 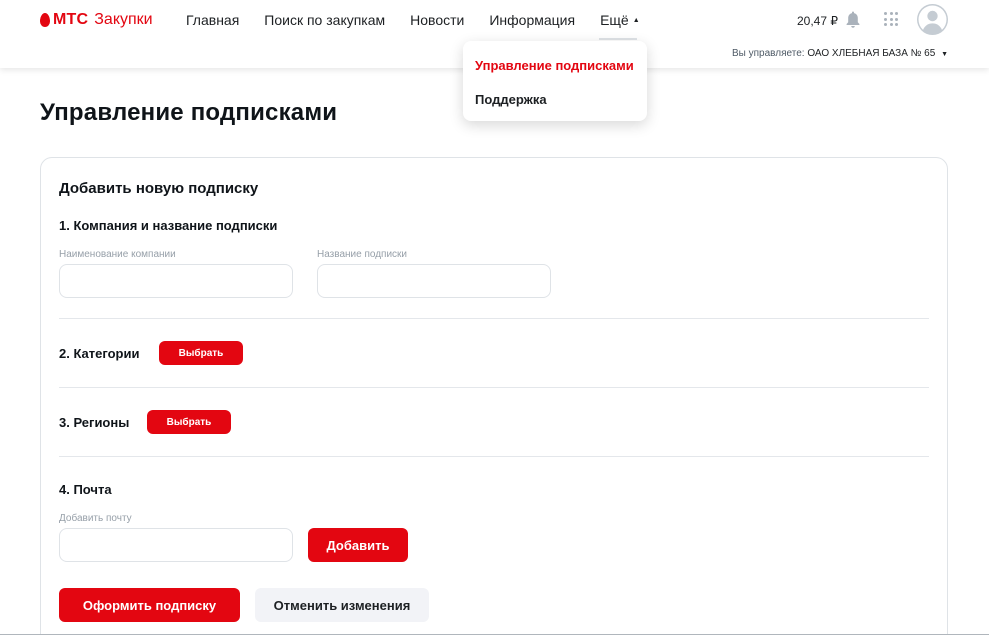 What do you see at coordinates (99, 353) in the screenshot?
I see `section-categories-title: 2. Категории` at bounding box center [99, 353].